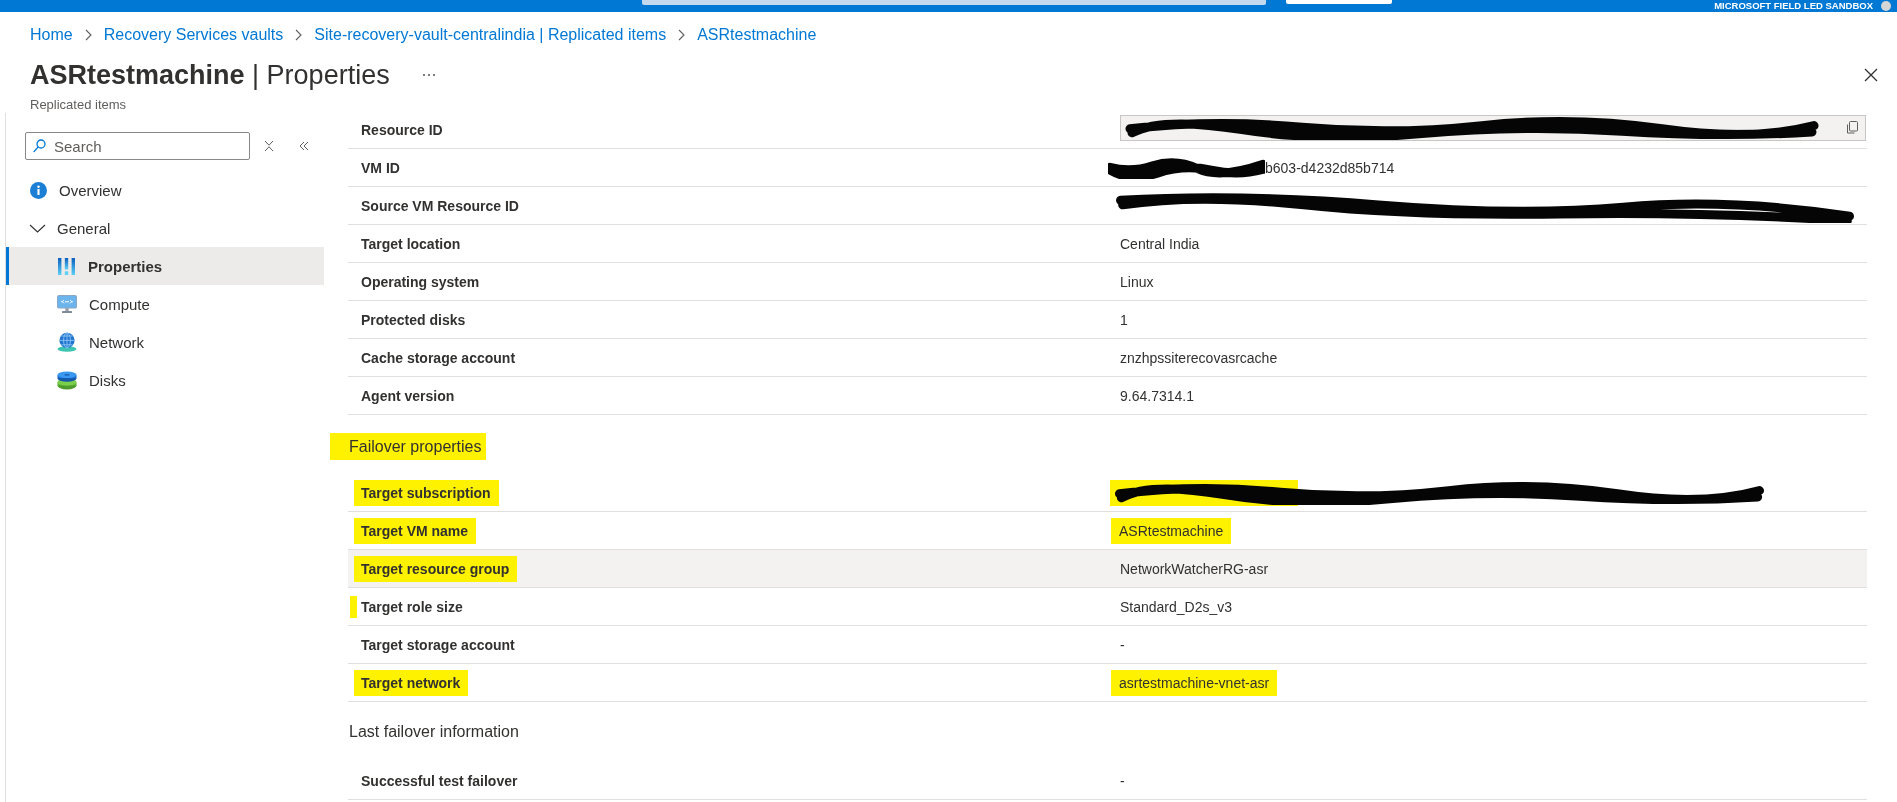 This screenshot has height=802, width=1897. What do you see at coordinates (165, 228) in the screenshot?
I see `nav-group: General` at bounding box center [165, 228].